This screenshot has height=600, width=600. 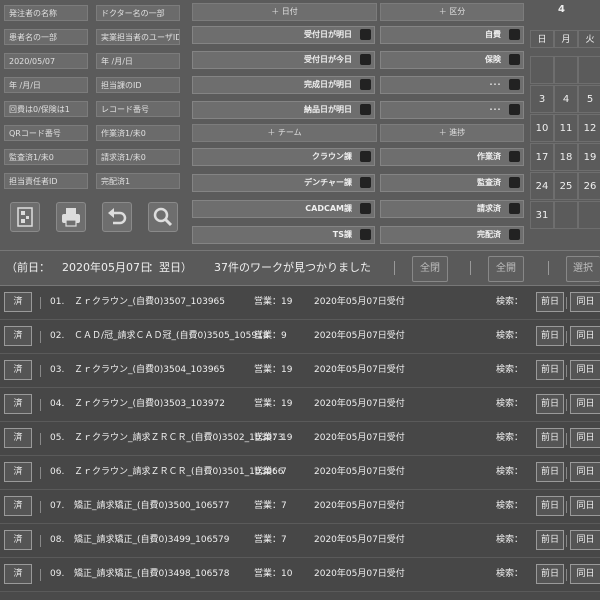 I want to click on filter-section-id: 担当課のID, so click(x=138, y=85).